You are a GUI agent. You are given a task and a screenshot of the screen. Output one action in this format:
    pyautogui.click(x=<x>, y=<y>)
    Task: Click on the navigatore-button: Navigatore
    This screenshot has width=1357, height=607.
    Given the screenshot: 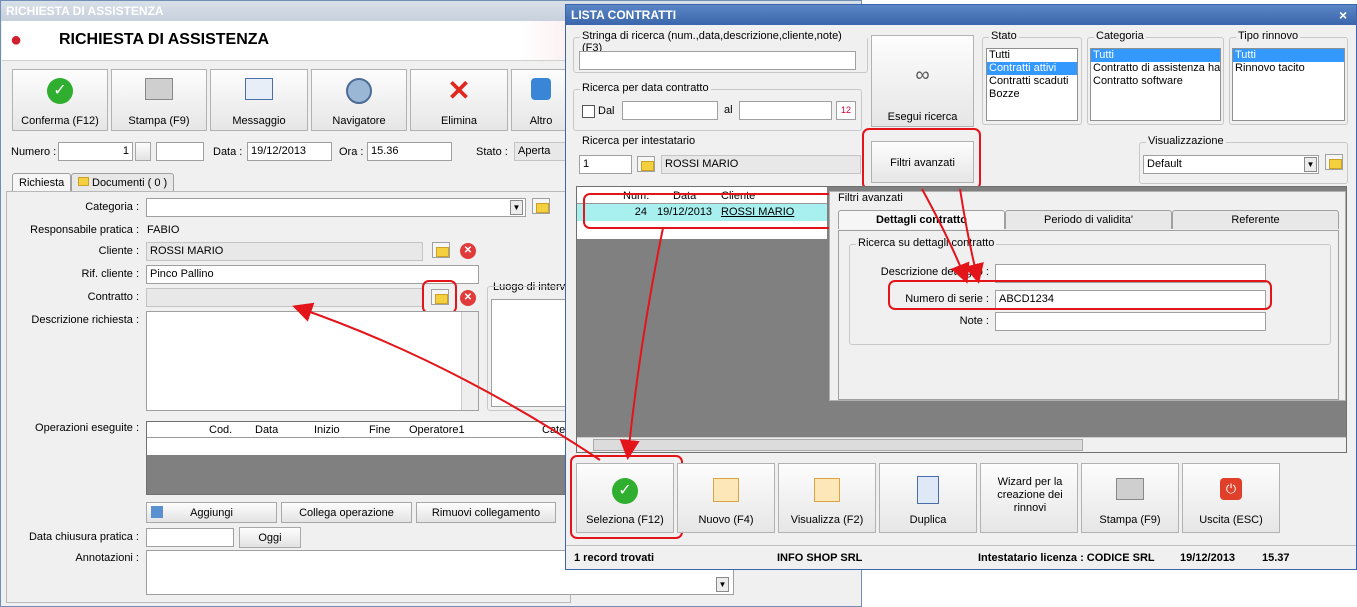 What is the action you would take?
    pyautogui.click(x=359, y=100)
    